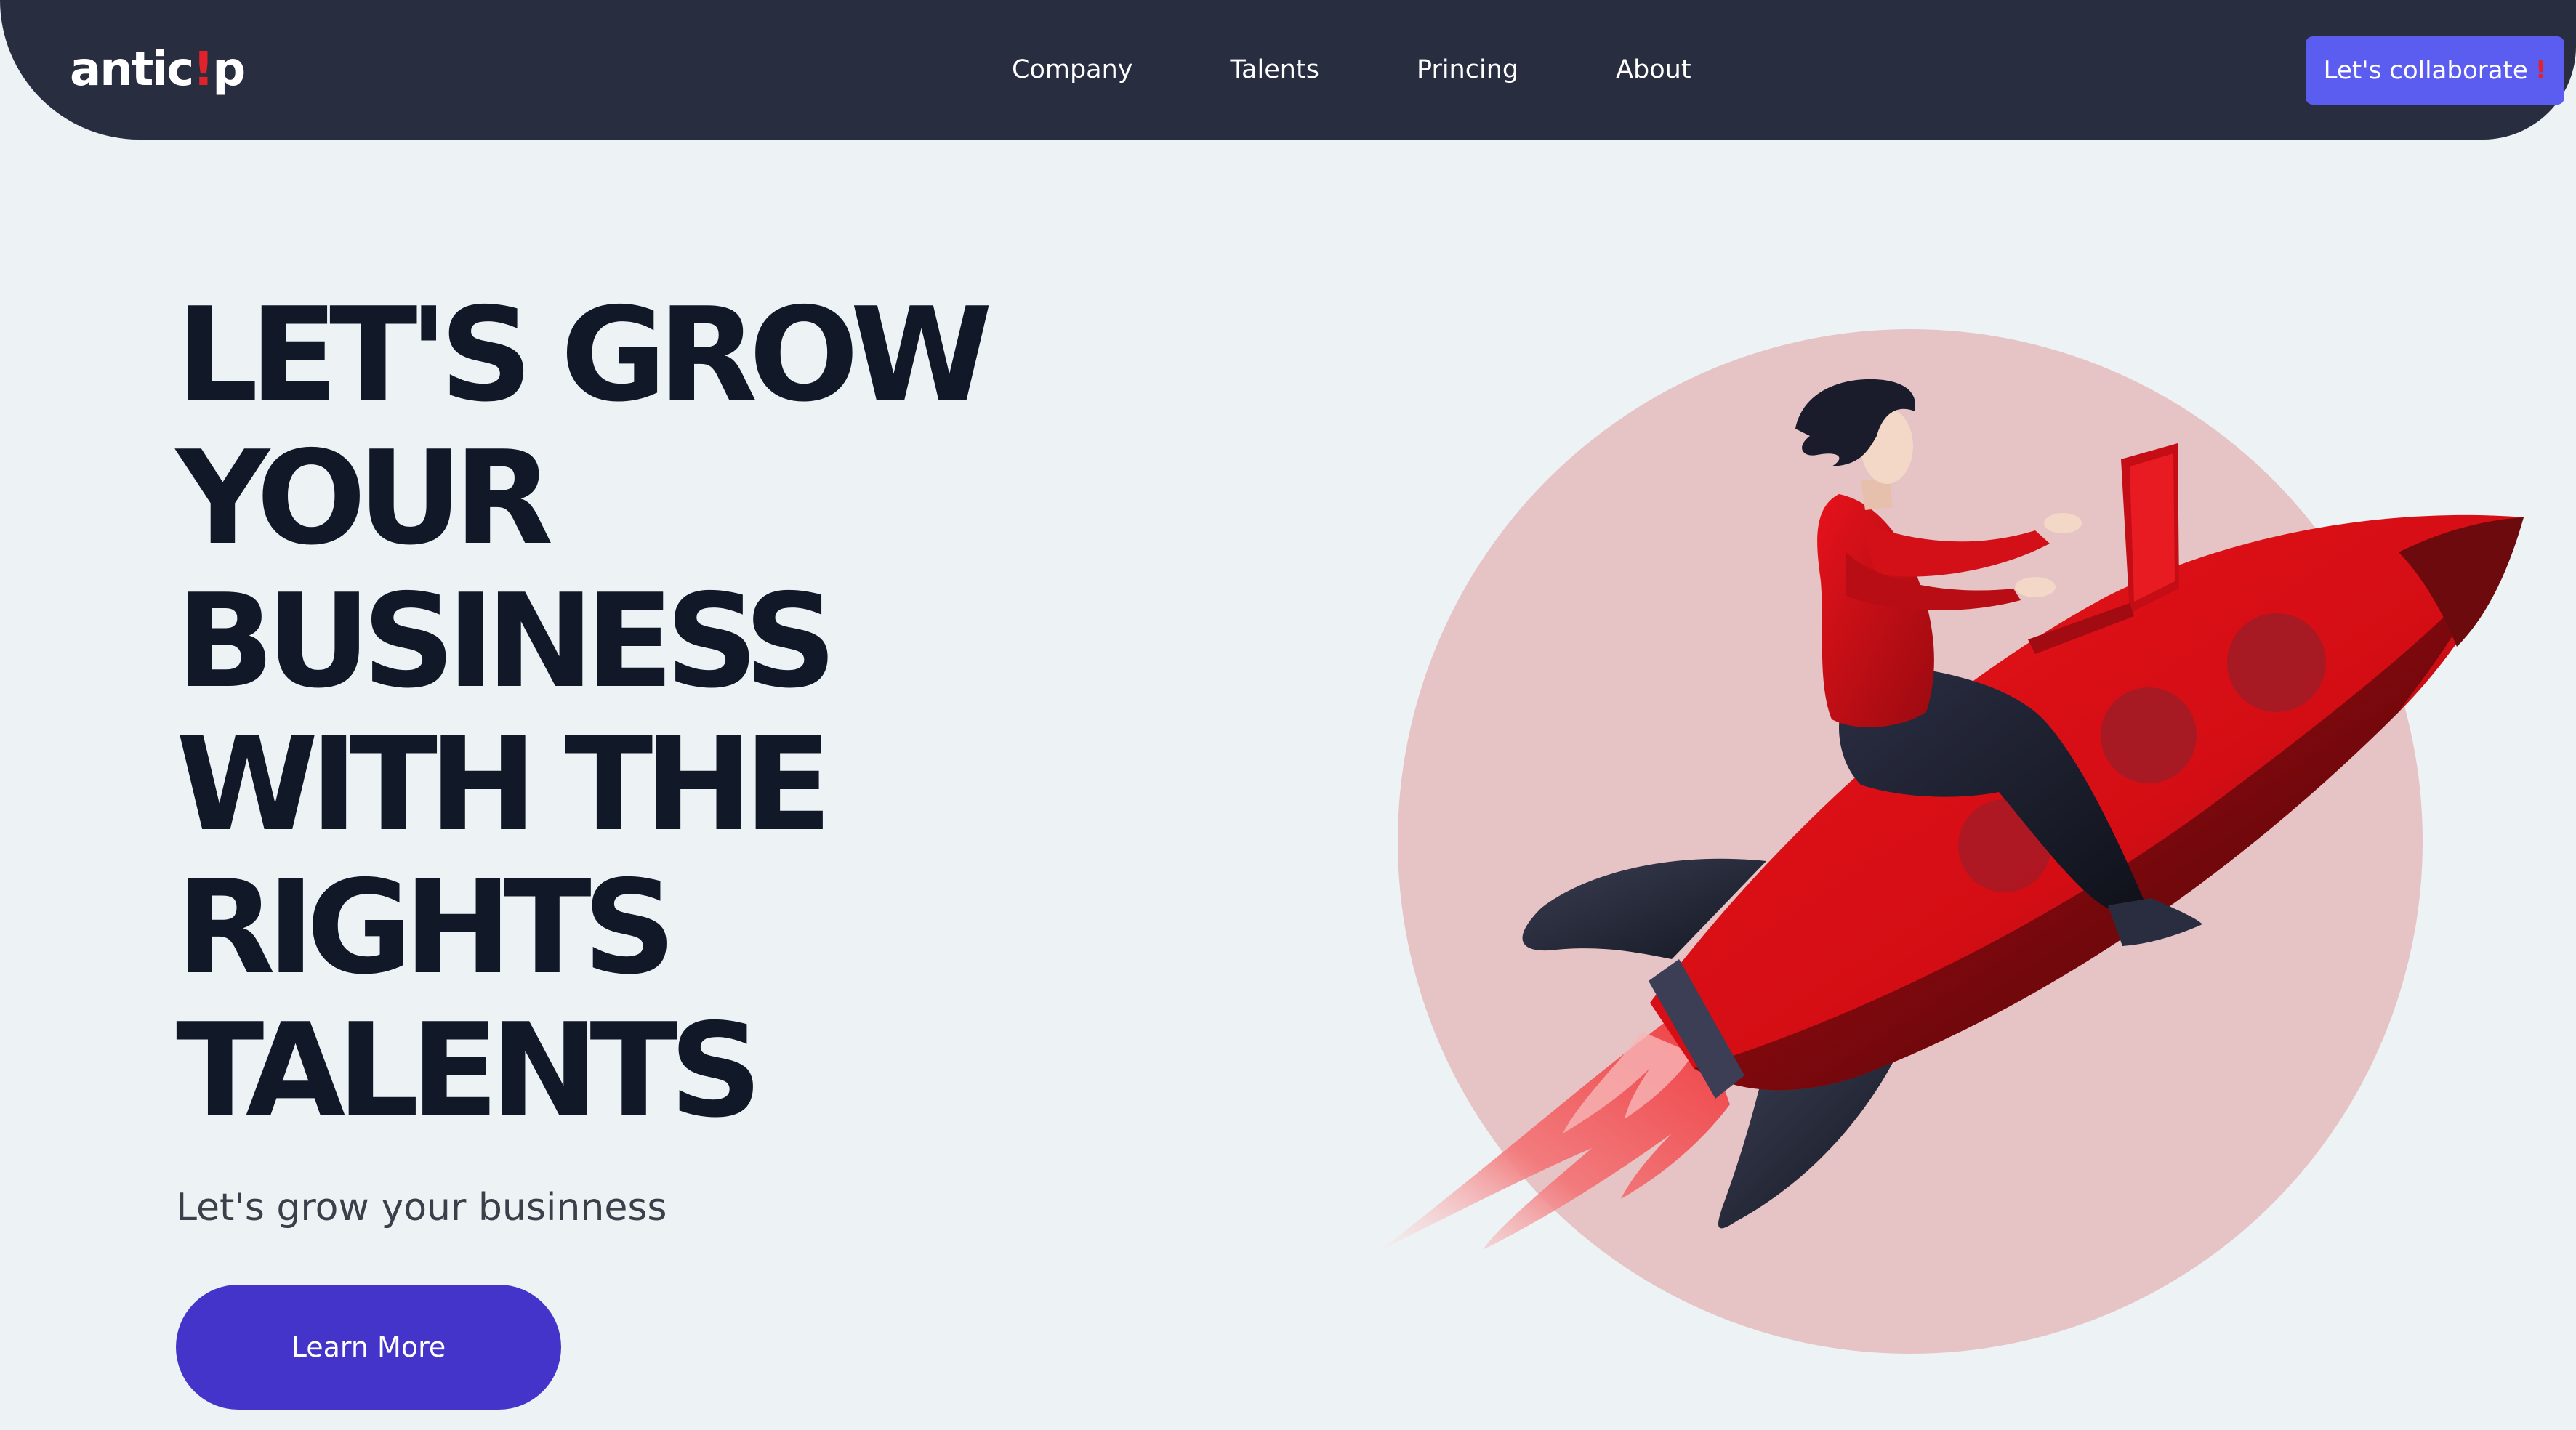 This screenshot has height=1430, width=2576. What do you see at coordinates (506, 641) in the screenshot?
I see `hero-title-line: BUSINESS` at bounding box center [506, 641].